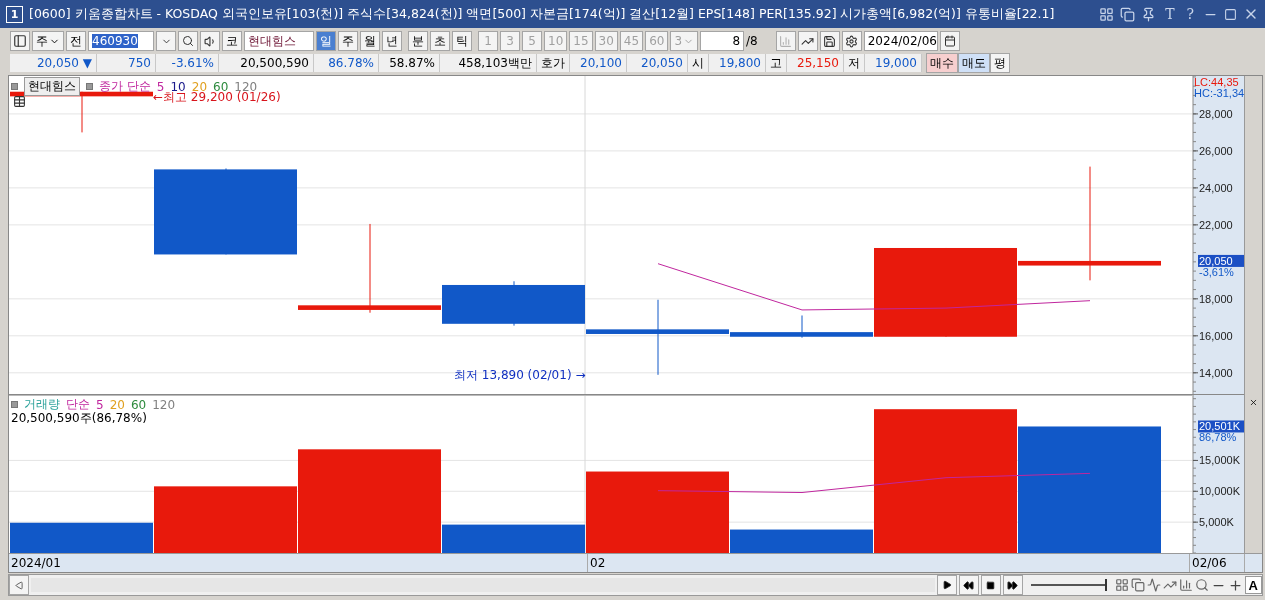  What do you see at coordinates (1216, 372) in the screenshot?
I see `axis-label: 14,000` at bounding box center [1216, 372].